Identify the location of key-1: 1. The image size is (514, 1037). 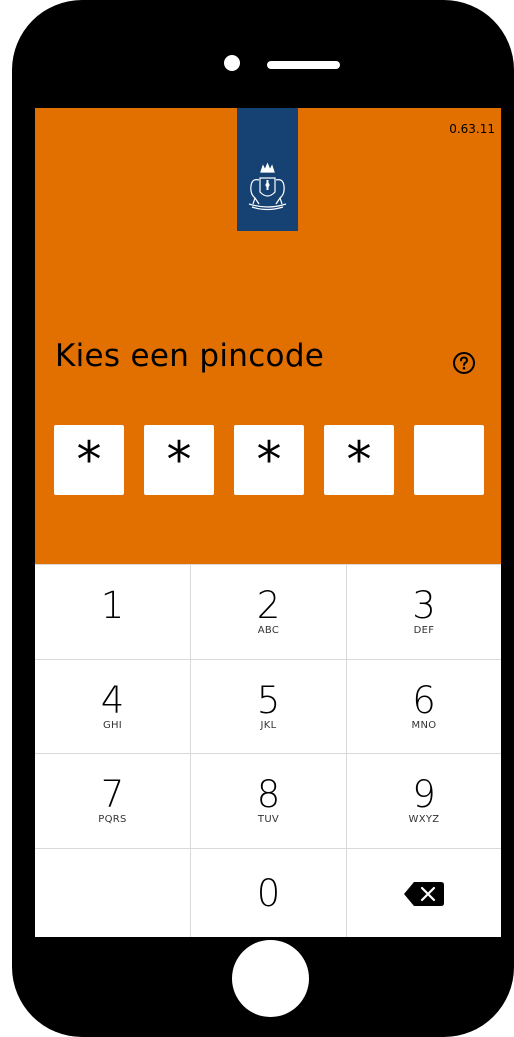
(112, 612).